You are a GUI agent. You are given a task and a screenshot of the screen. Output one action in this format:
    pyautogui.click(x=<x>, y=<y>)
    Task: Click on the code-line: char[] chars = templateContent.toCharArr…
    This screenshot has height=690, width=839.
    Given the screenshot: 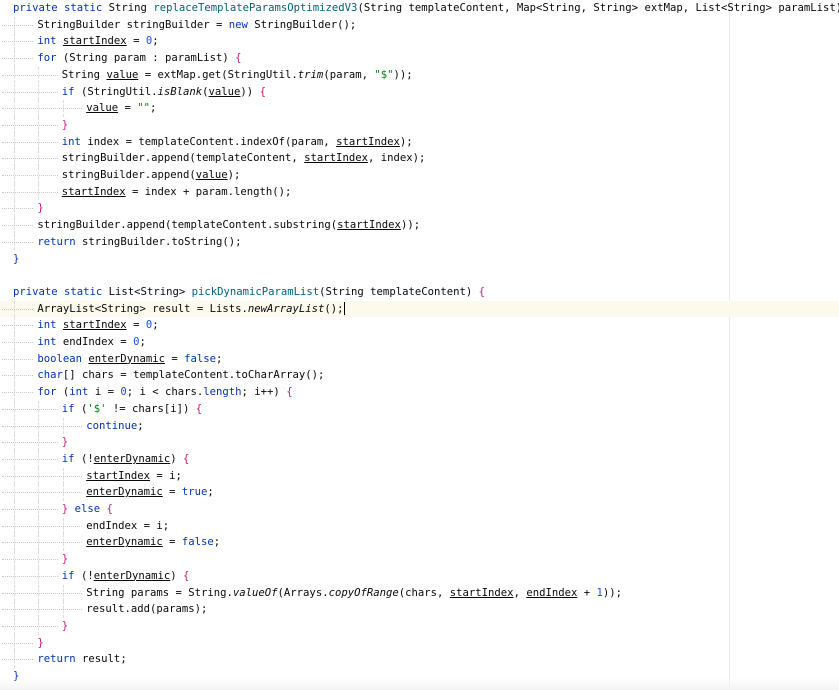 What is the action you would take?
    pyautogui.click(x=419, y=376)
    